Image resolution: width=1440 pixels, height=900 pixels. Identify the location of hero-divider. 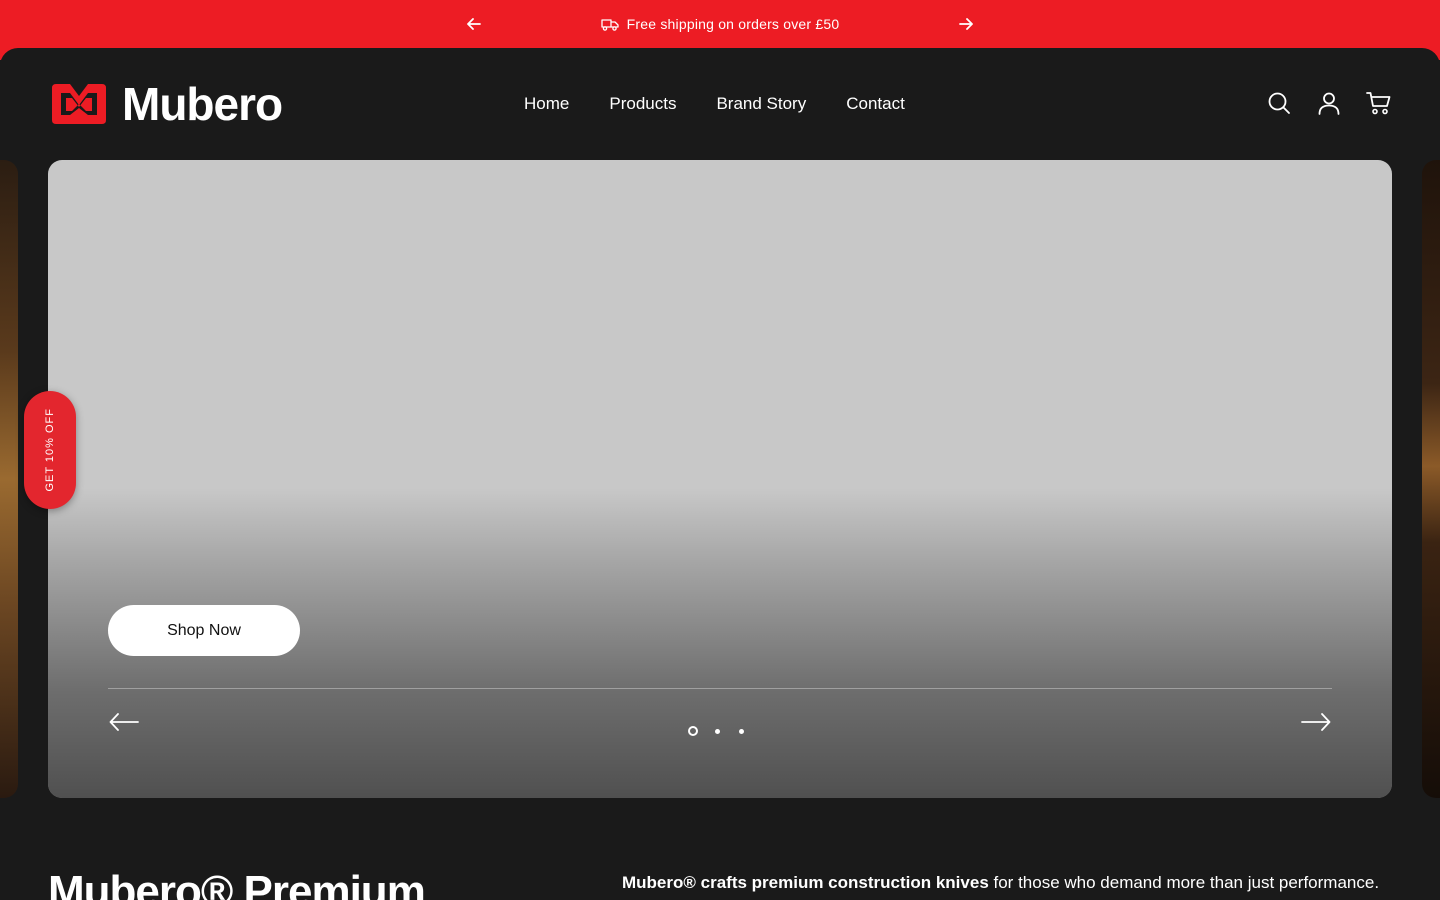
(720, 688).